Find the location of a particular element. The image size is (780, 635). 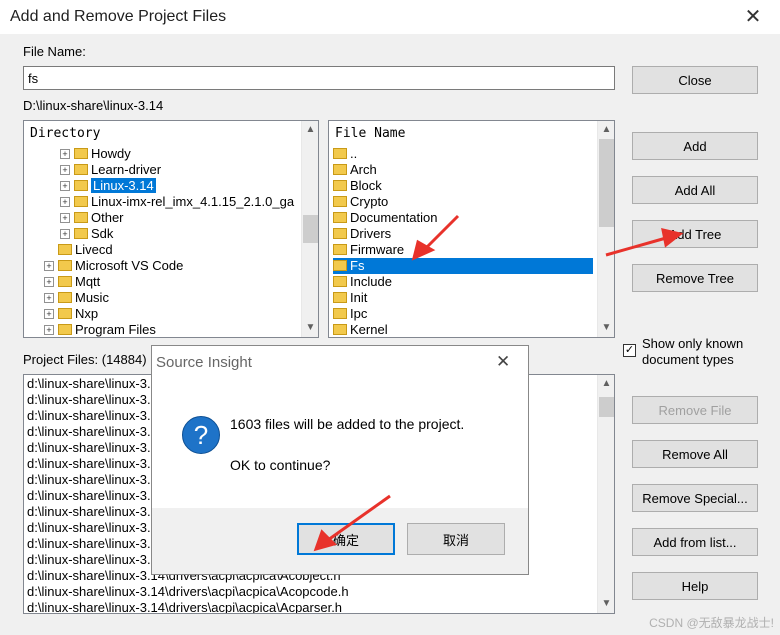

show-known-label-line1: Show only known is located at coordinates (693, 343).